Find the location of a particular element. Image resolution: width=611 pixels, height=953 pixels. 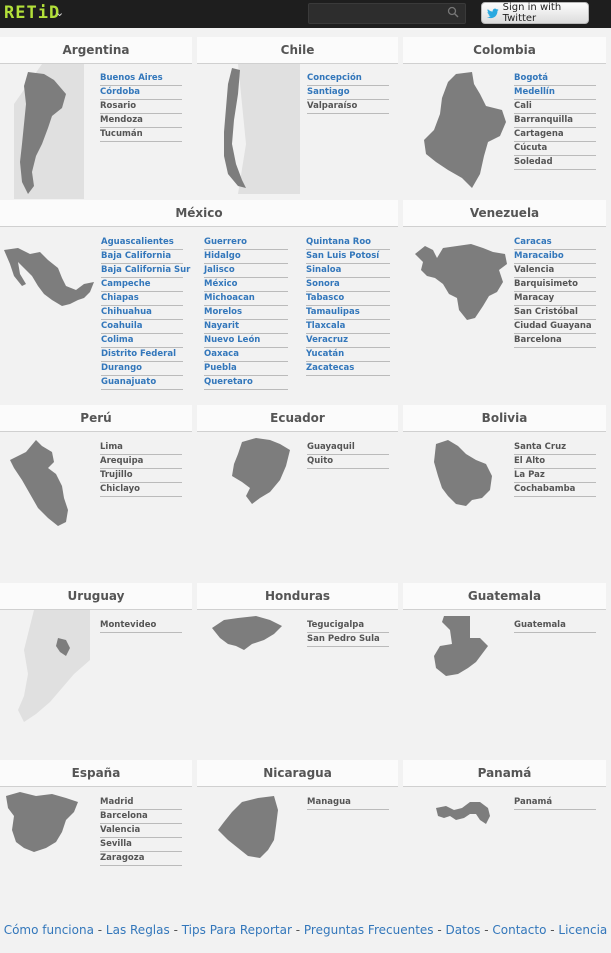

city-link: Jalisco is located at coordinates (246, 271).